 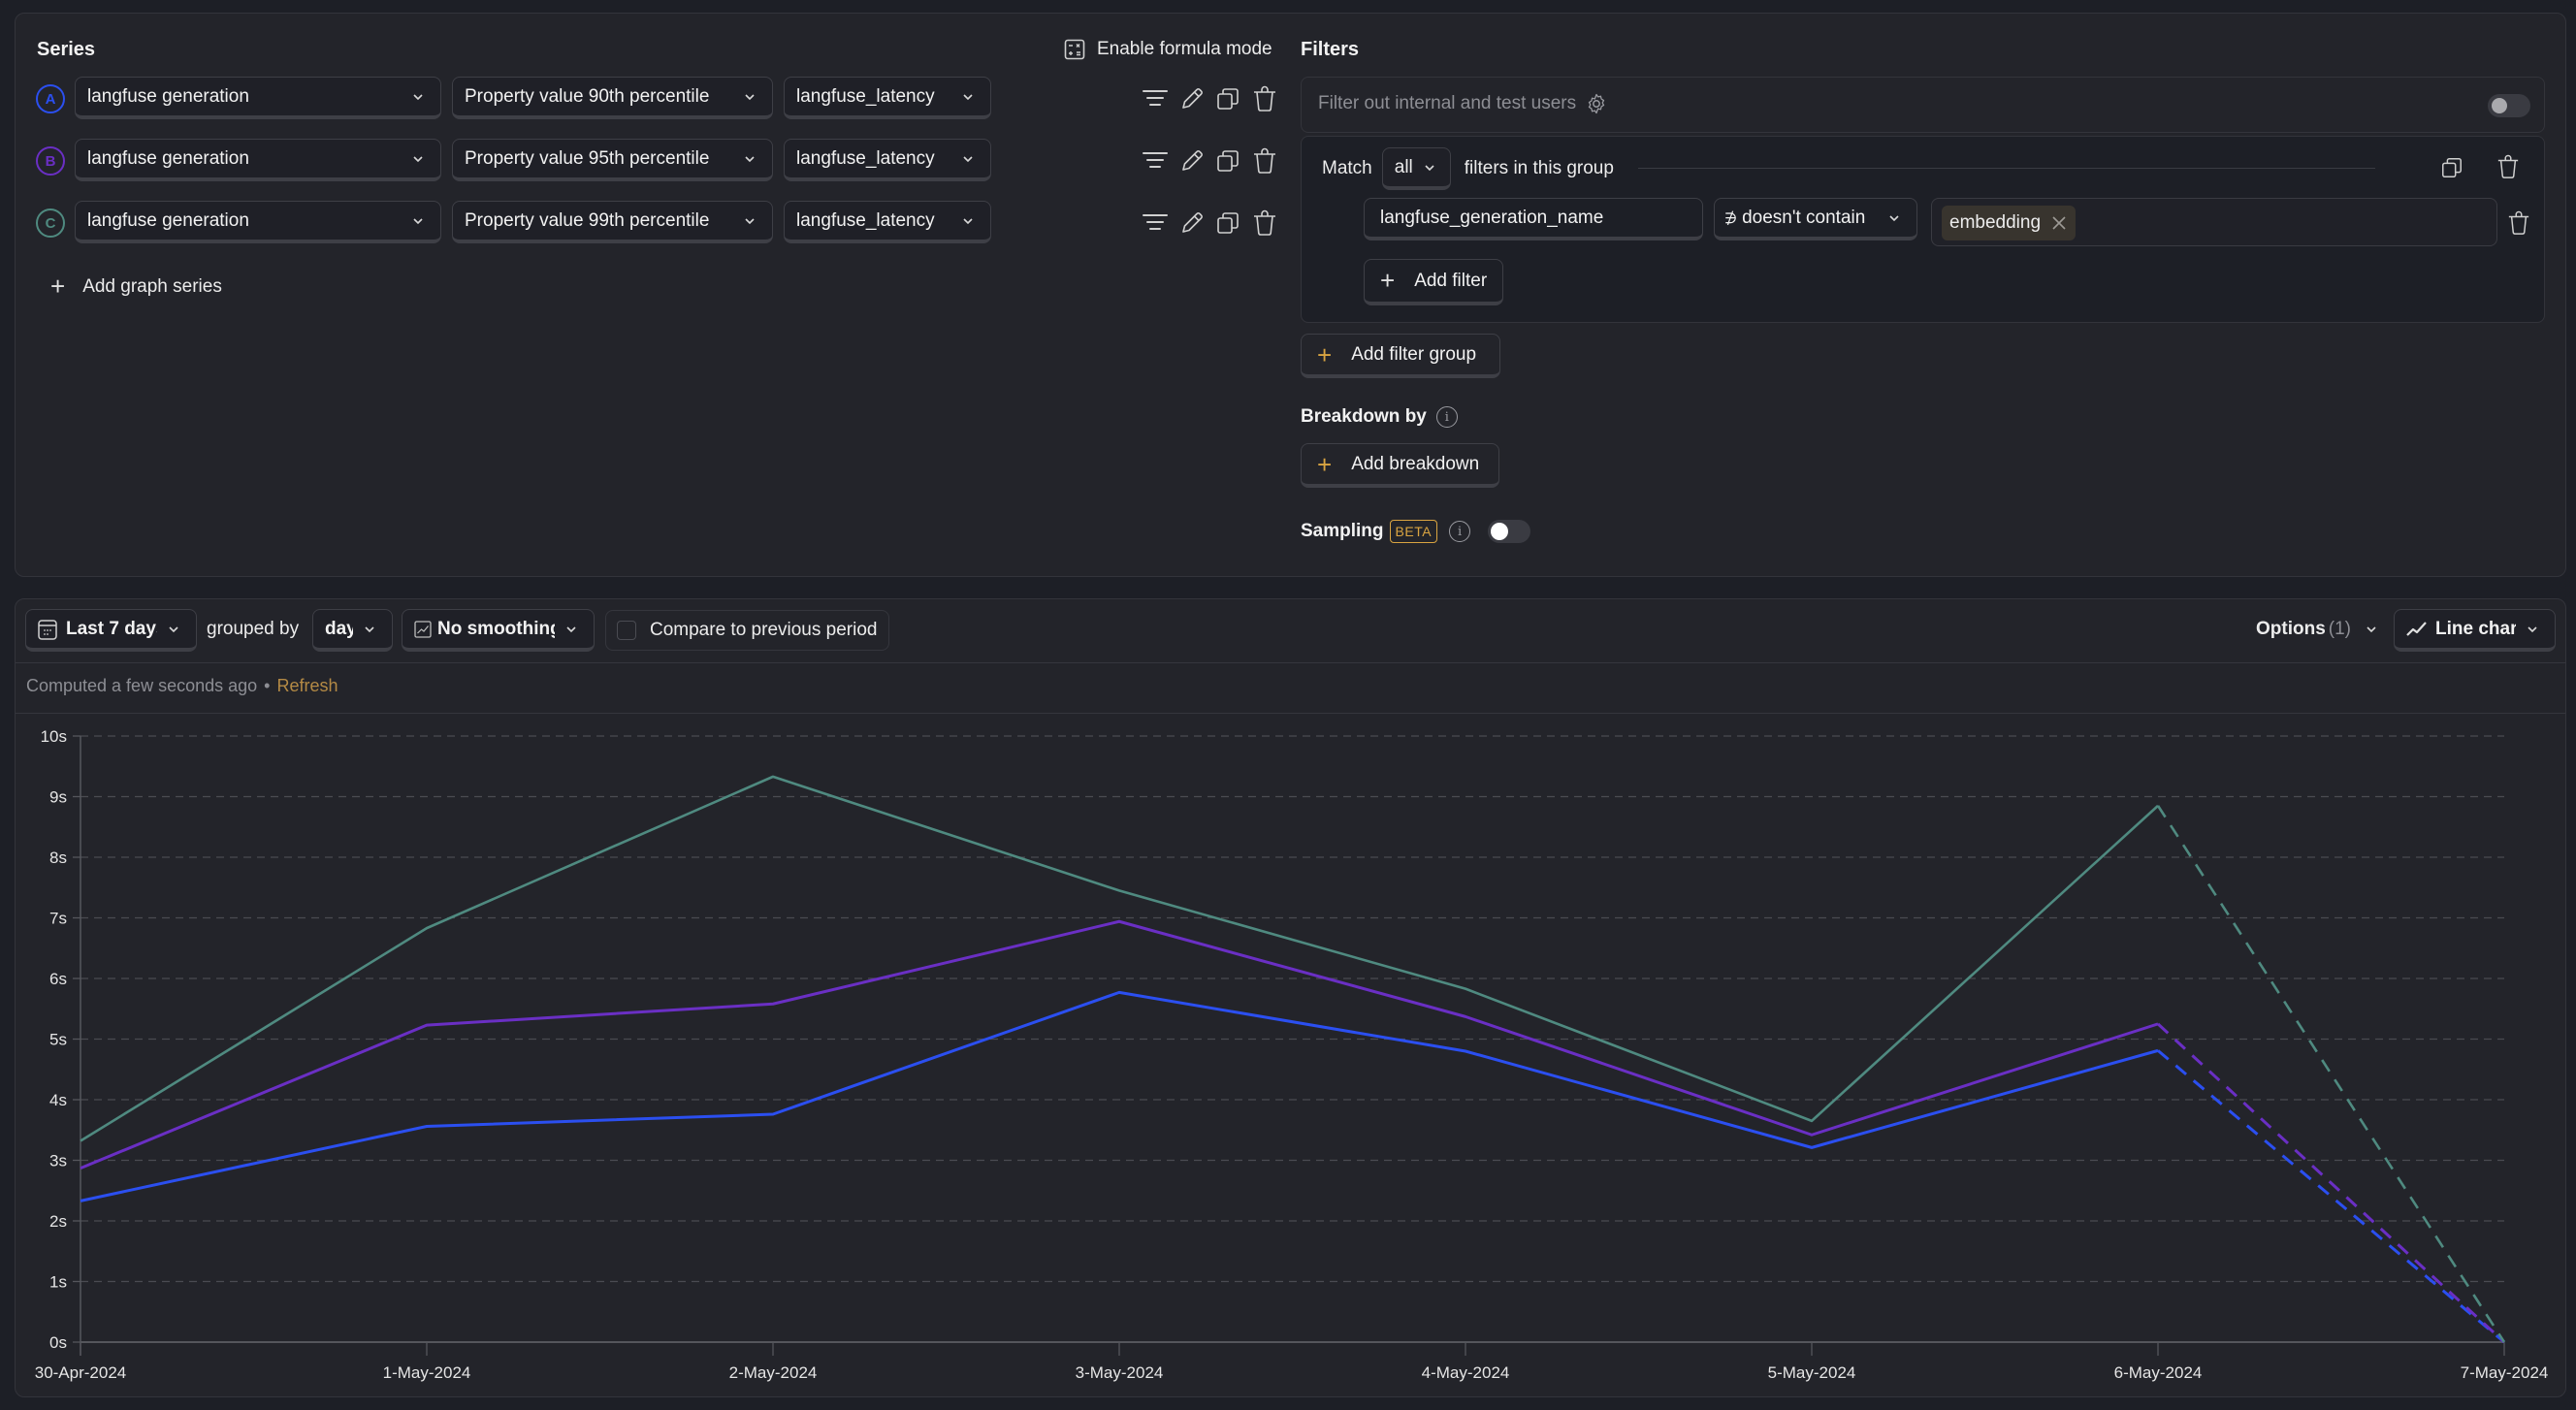 I want to click on x-tick-label: 5-May-2024, so click(x=1812, y=1372).